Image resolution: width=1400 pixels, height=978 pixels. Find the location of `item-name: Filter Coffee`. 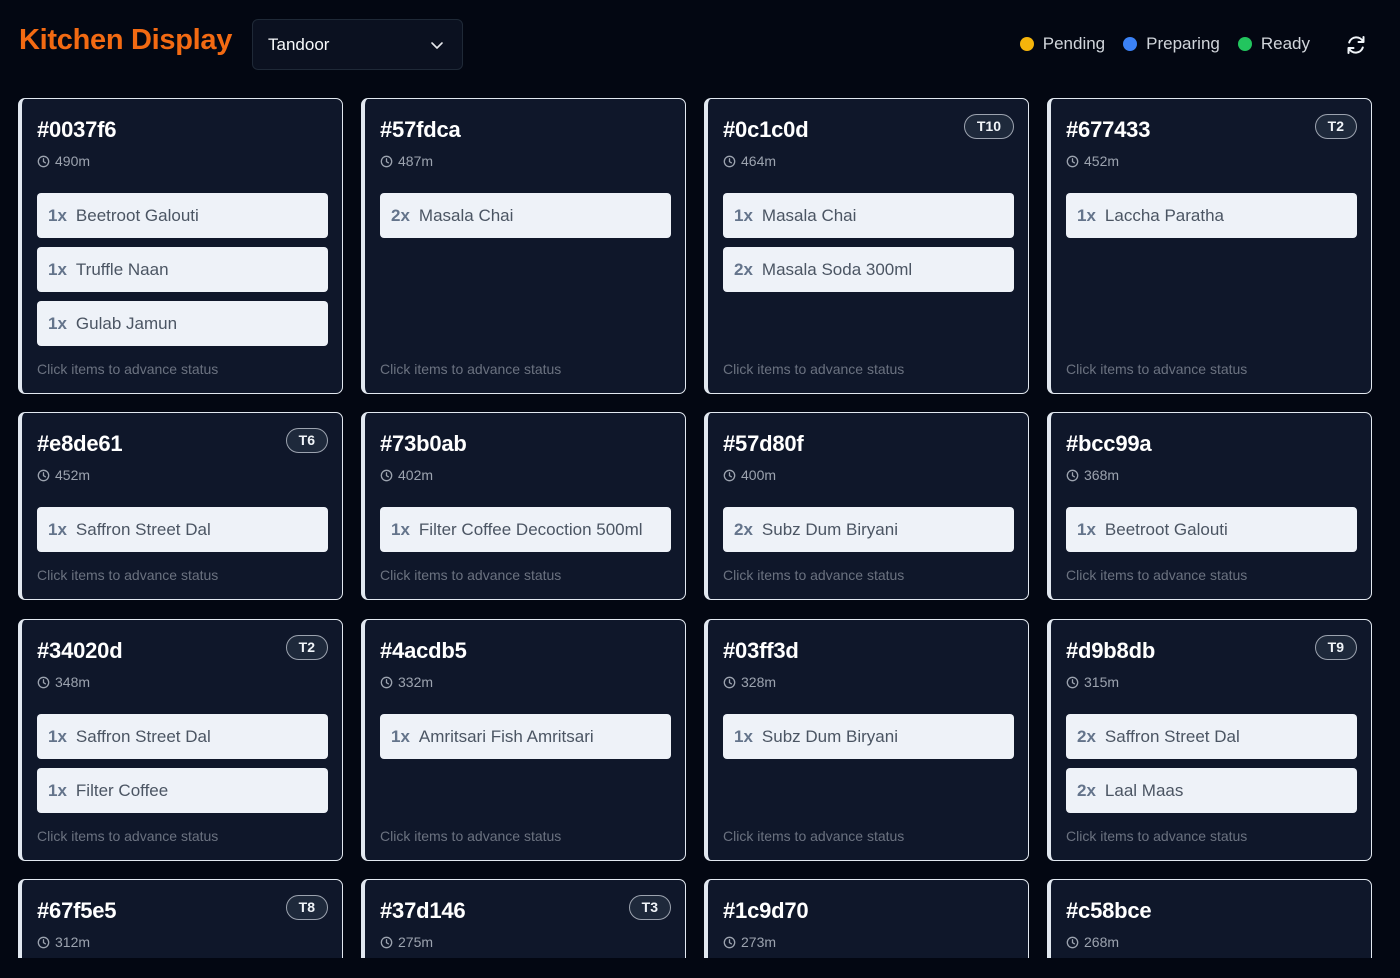

item-name: Filter Coffee is located at coordinates (122, 790).